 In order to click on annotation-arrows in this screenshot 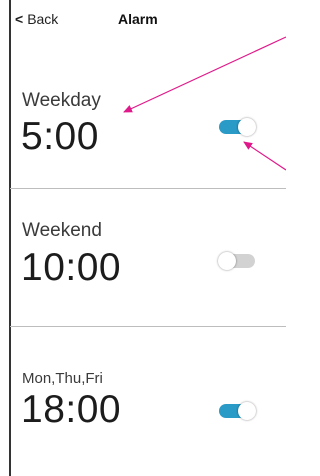, I will do `click(204, 103)`.